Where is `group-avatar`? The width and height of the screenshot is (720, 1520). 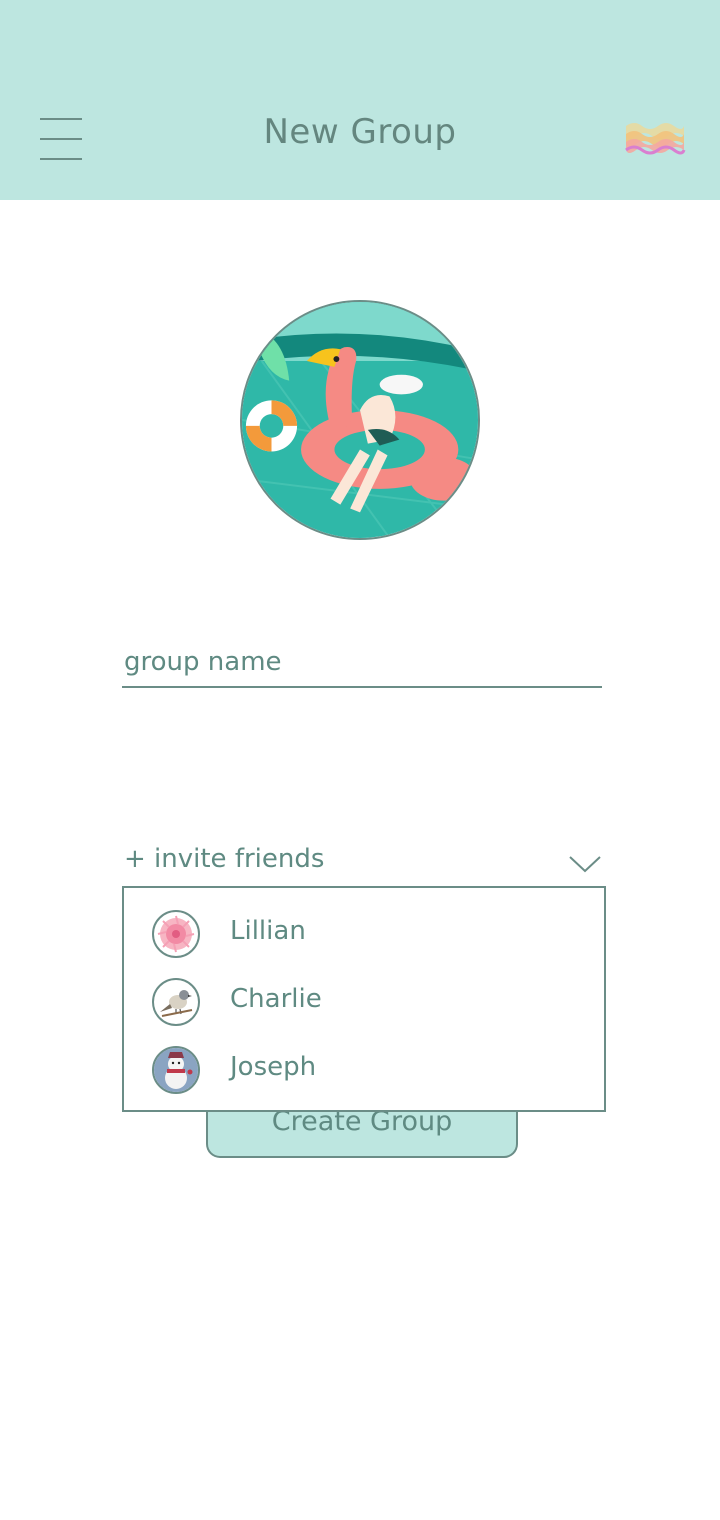
group-avatar is located at coordinates (360, 420).